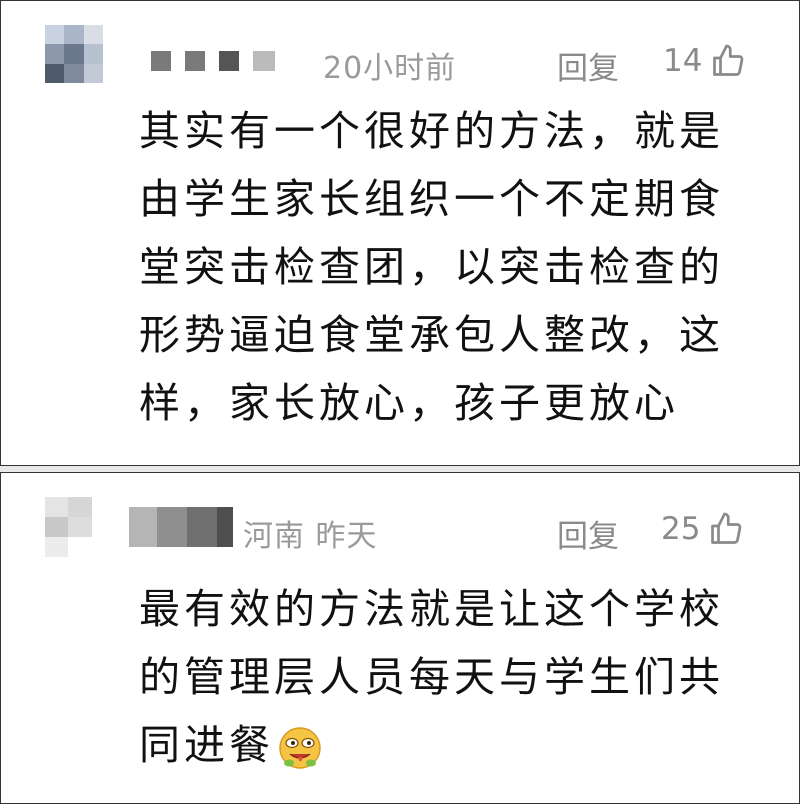  I want to click on like-count: 14, so click(683, 61).